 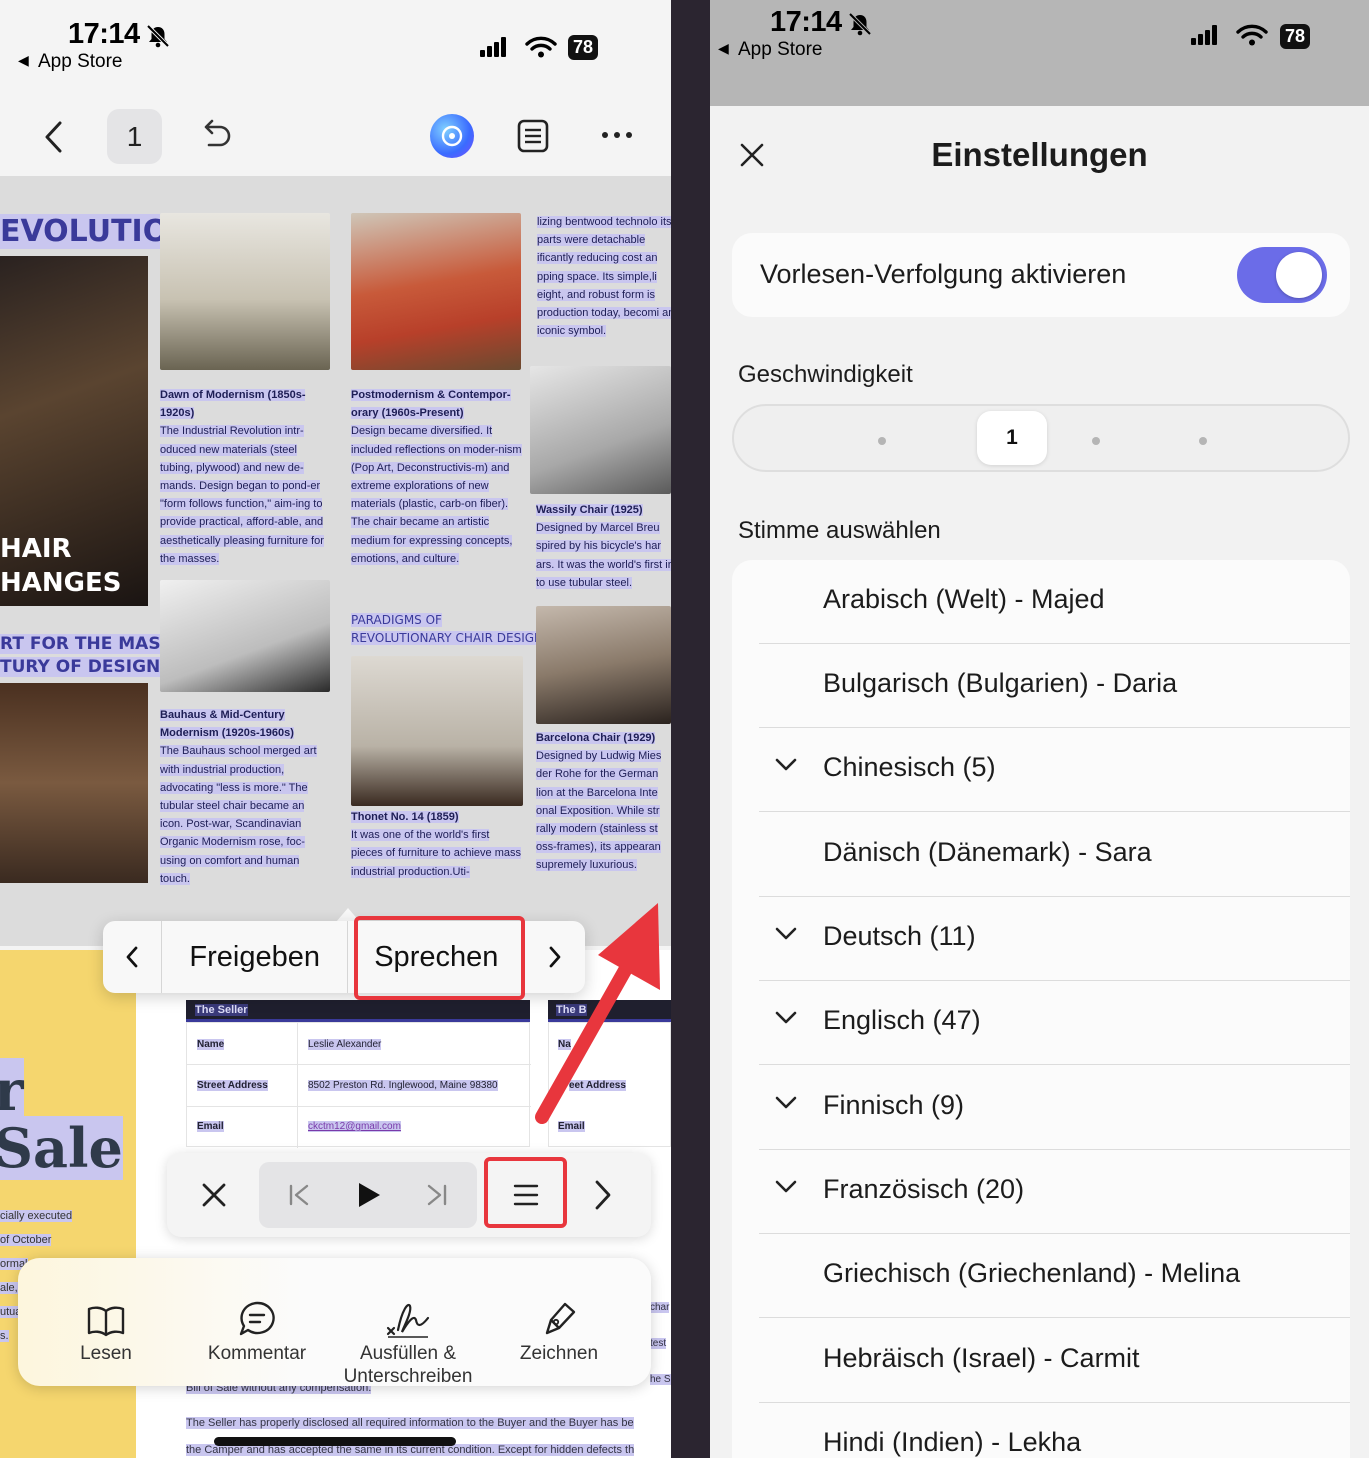 I want to click on tab-comment-label: Kommentar, so click(x=257, y=1353).